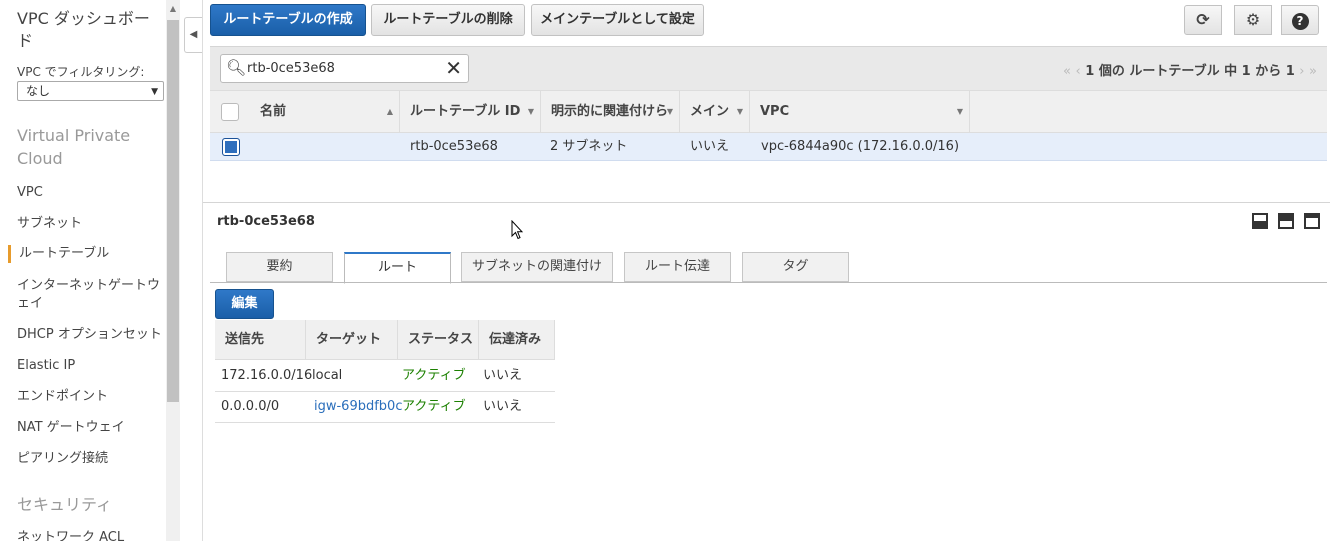  What do you see at coordinates (860, 112) in the screenshot?
I see `column-header-vpc: VPC ▼` at bounding box center [860, 112].